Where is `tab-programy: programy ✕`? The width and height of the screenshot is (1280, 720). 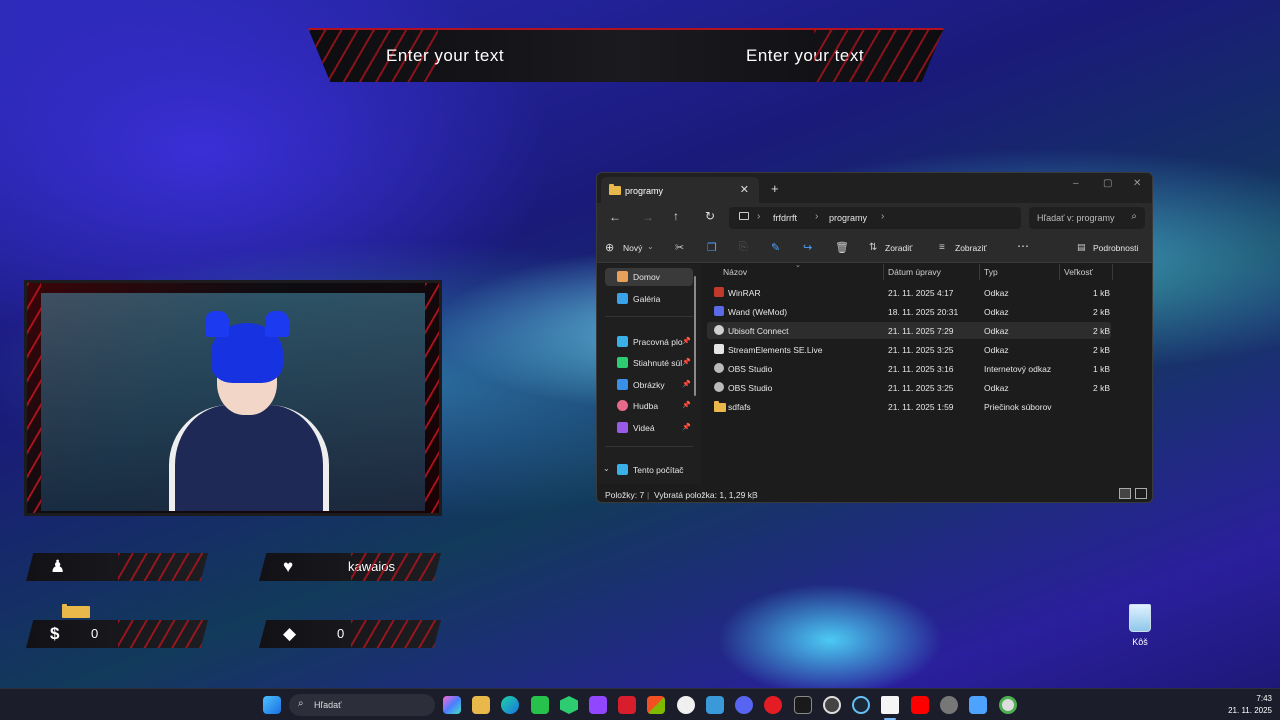 tab-programy: programy ✕ is located at coordinates (680, 190).